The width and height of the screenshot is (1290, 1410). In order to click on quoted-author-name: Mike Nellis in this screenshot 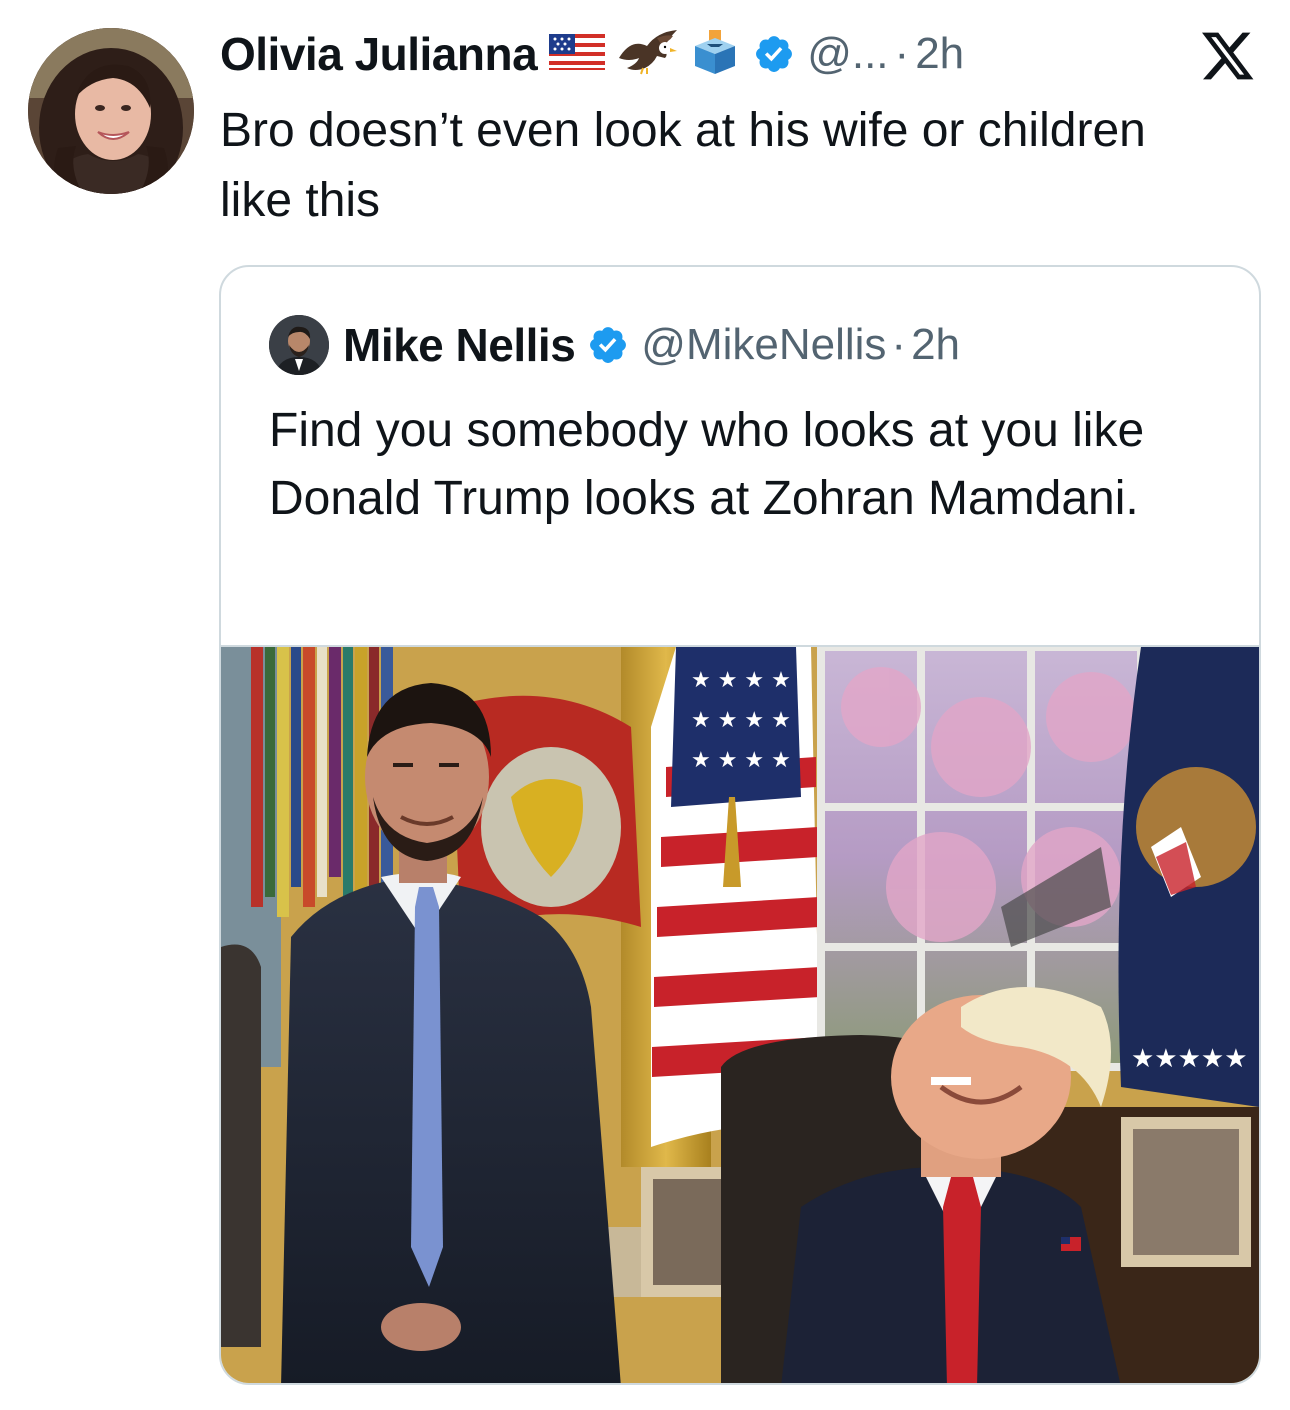, I will do `click(459, 345)`.